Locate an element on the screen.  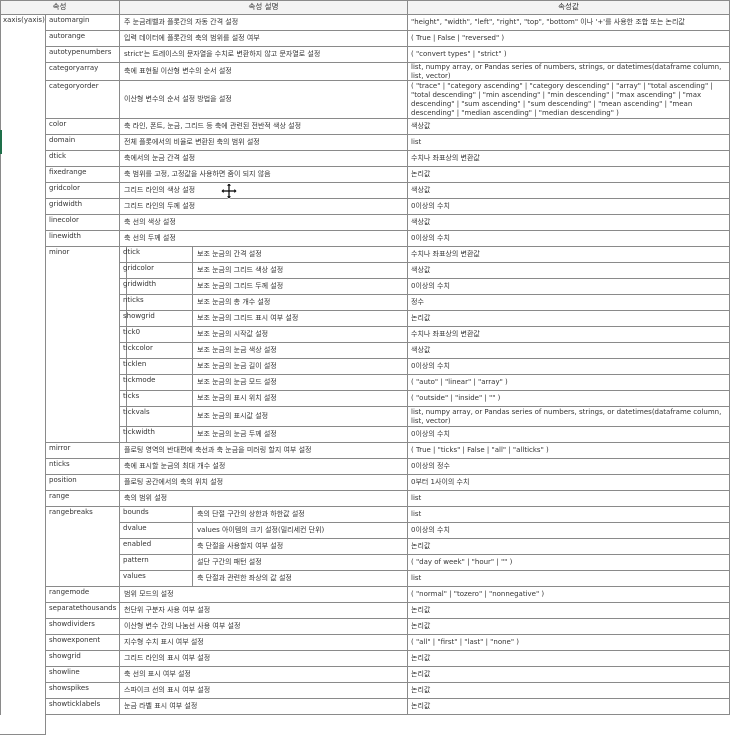
property-description: 범위 모드의 설정 is located at coordinates (264, 595).